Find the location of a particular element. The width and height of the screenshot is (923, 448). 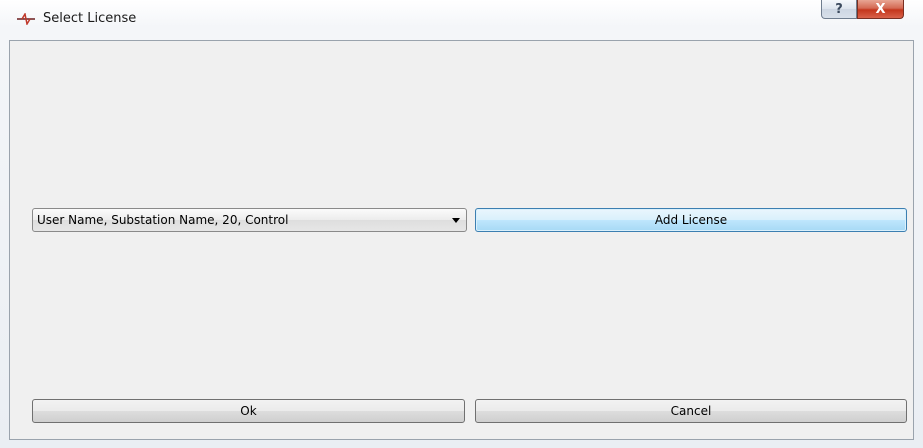

ok-label: Ok is located at coordinates (248, 411).